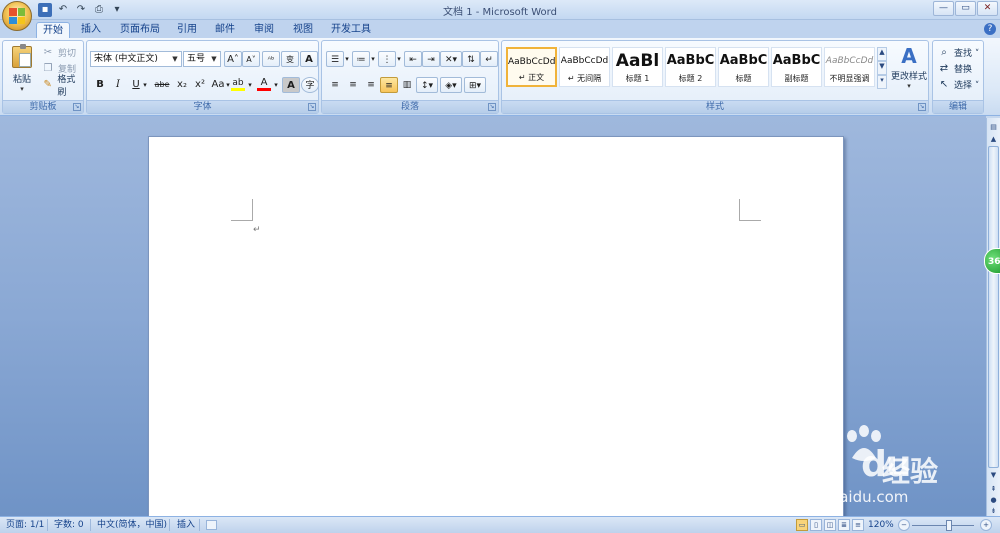  What do you see at coordinates (475, 85) in the screenshot?
I see `borders-button: ⊞▾` at bounding box center [475, 85].